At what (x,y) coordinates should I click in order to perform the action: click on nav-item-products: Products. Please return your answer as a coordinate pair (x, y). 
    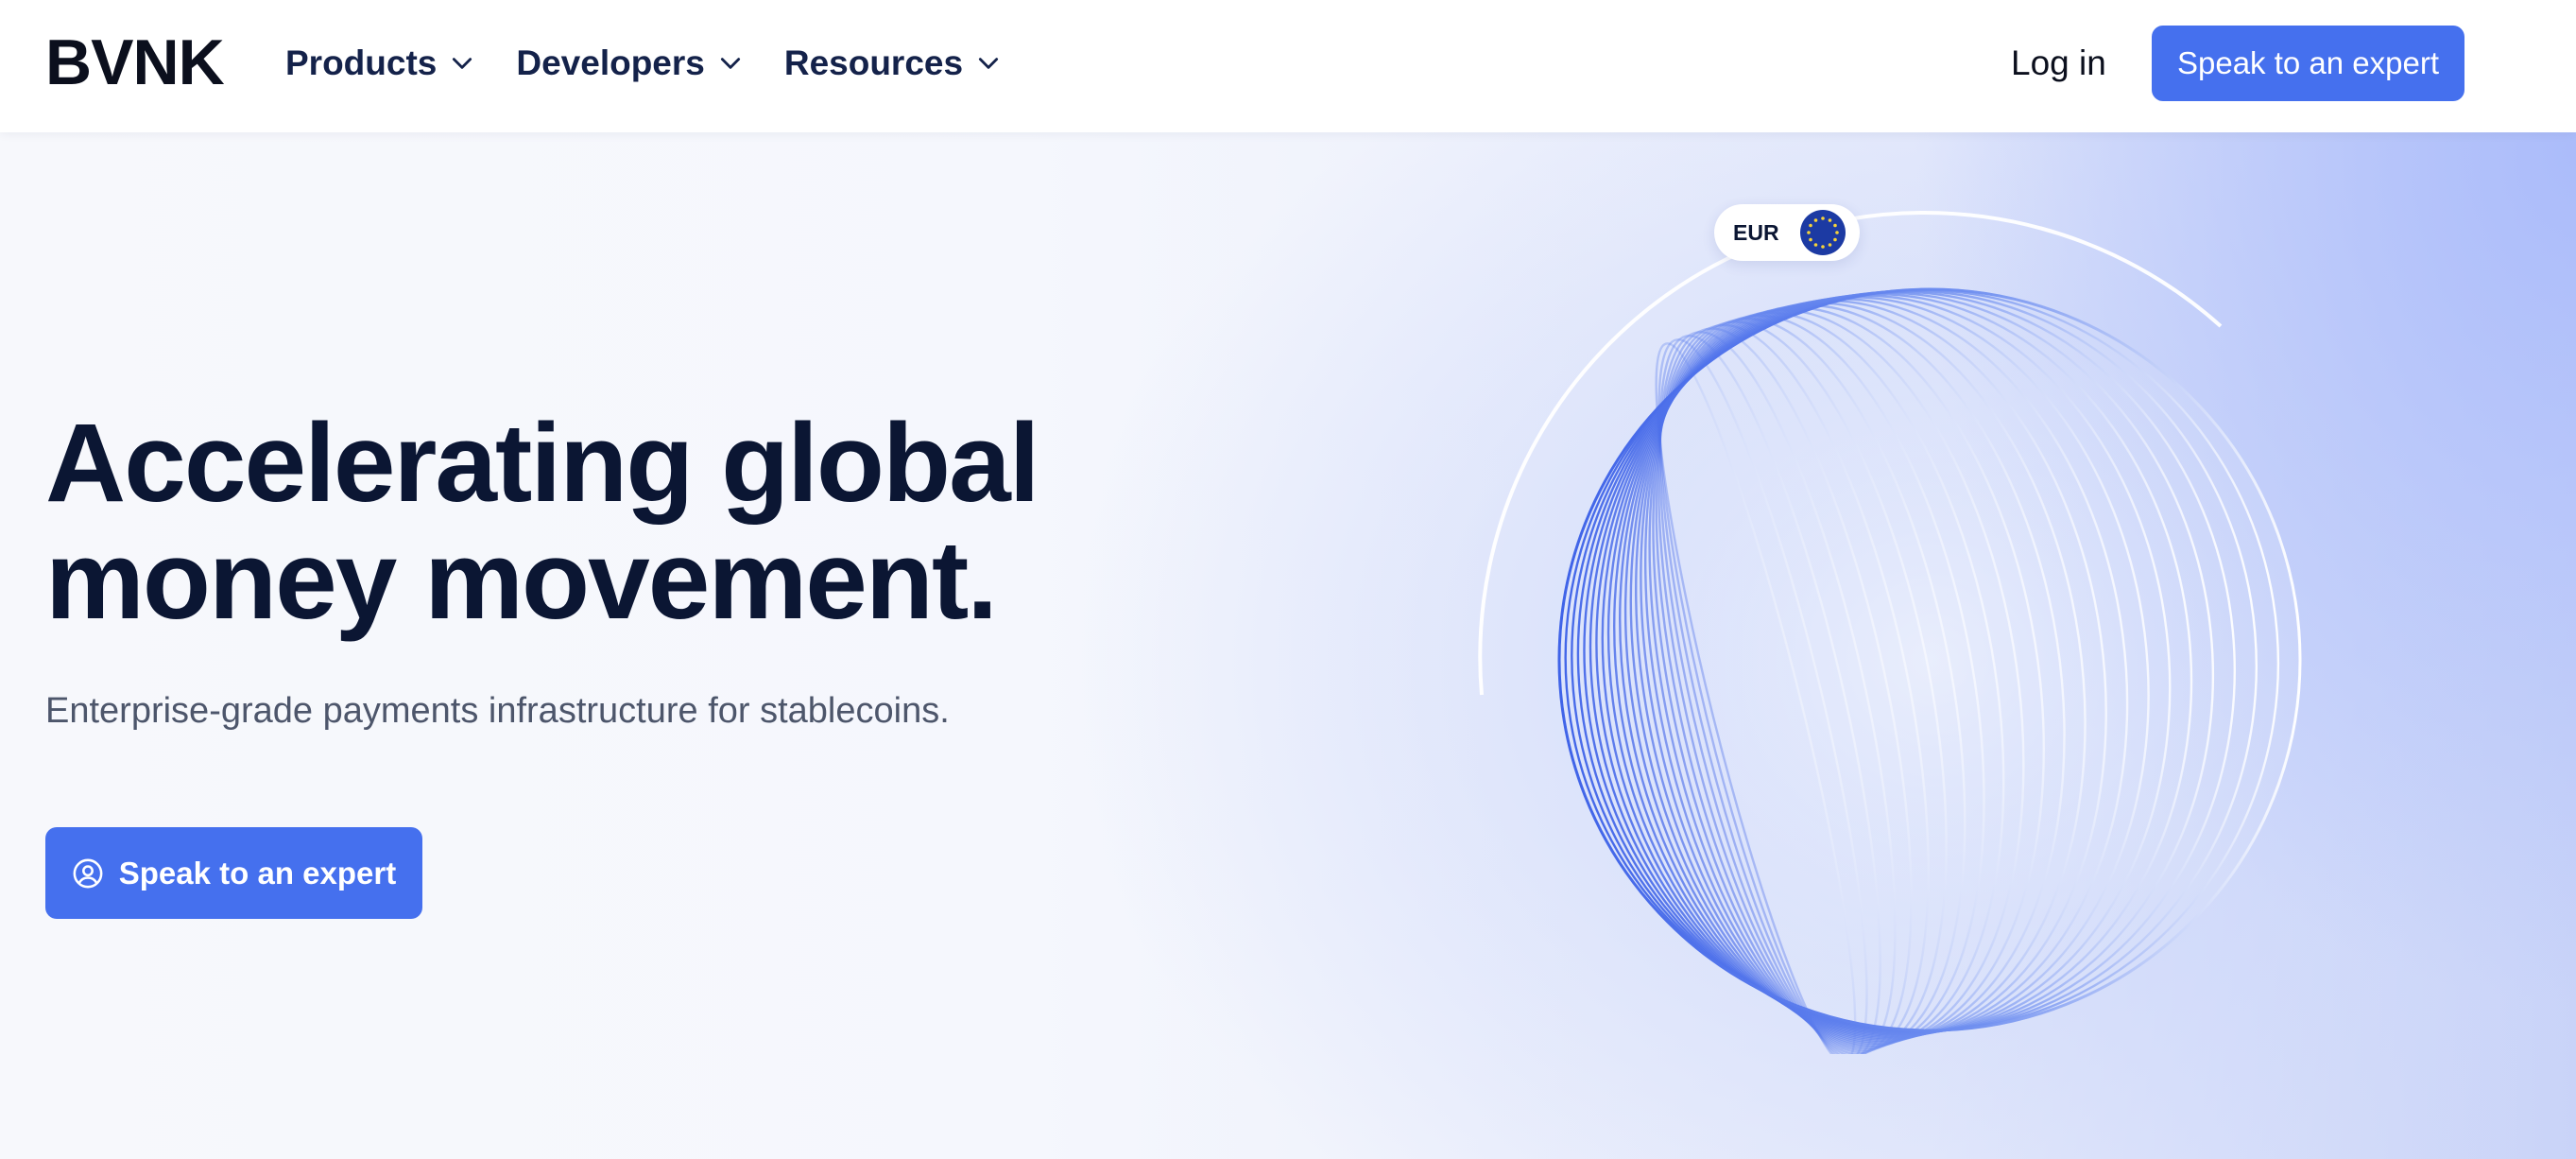
    Looking at the image, I should click on (379, 63).